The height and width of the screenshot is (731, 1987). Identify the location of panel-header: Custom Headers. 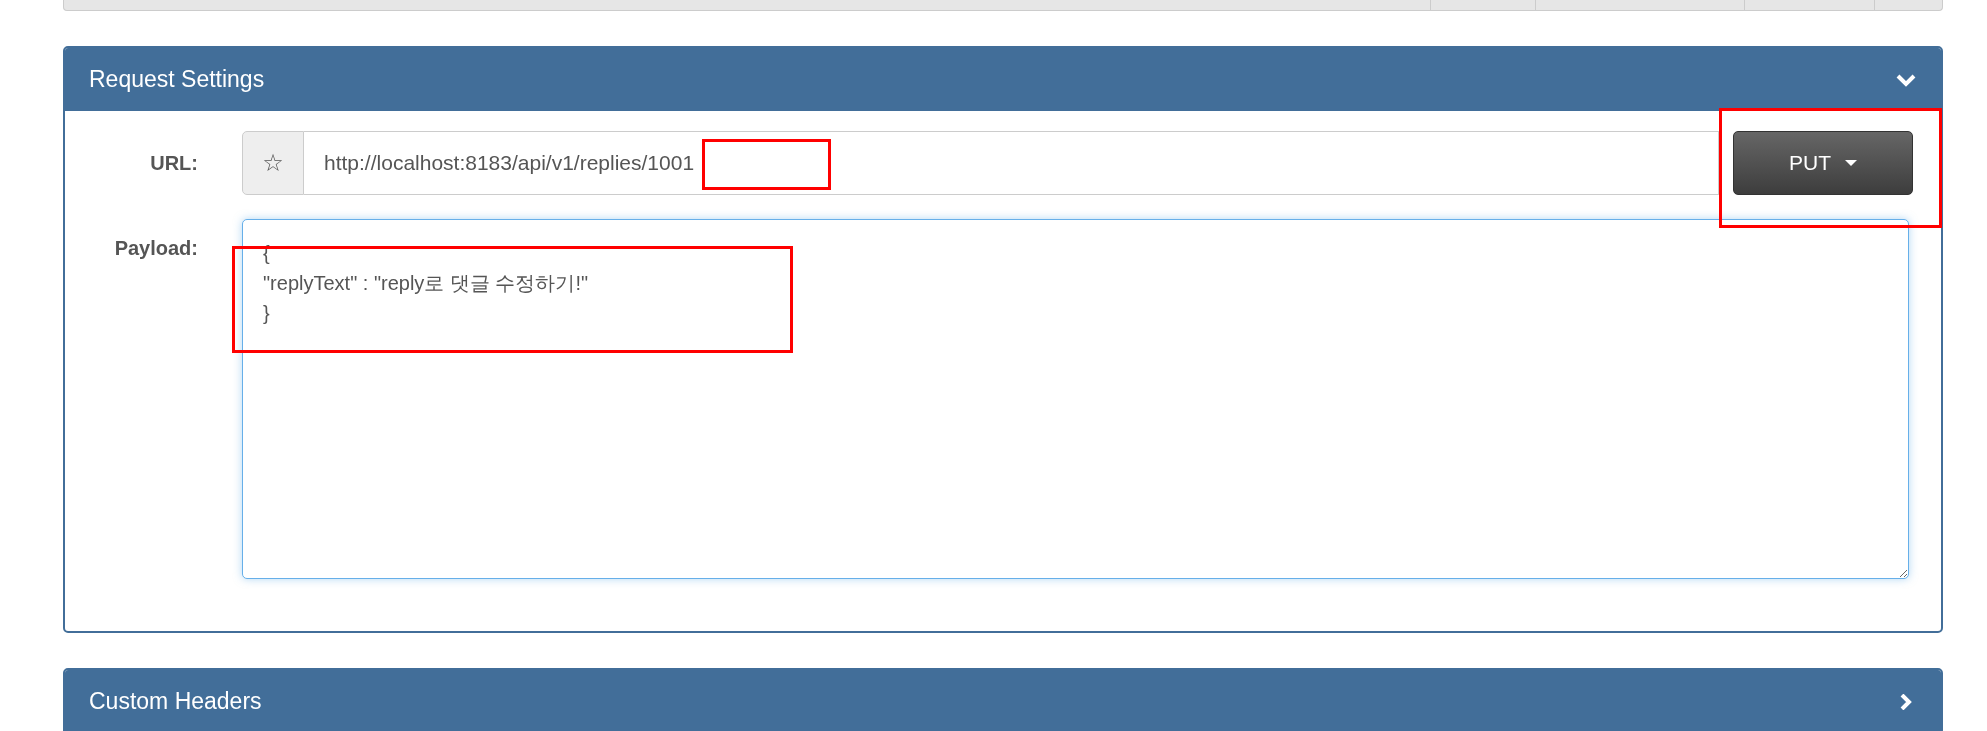
(1003, 700).